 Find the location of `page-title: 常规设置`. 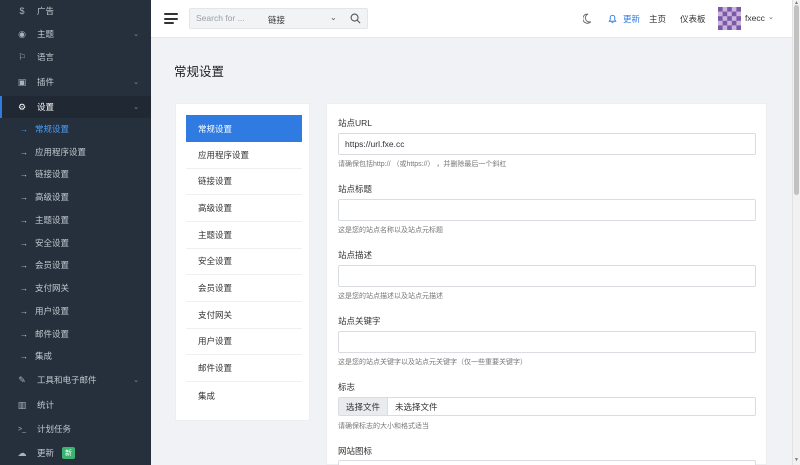

page-title: 常规设置 is located at coordinates (199, 72).